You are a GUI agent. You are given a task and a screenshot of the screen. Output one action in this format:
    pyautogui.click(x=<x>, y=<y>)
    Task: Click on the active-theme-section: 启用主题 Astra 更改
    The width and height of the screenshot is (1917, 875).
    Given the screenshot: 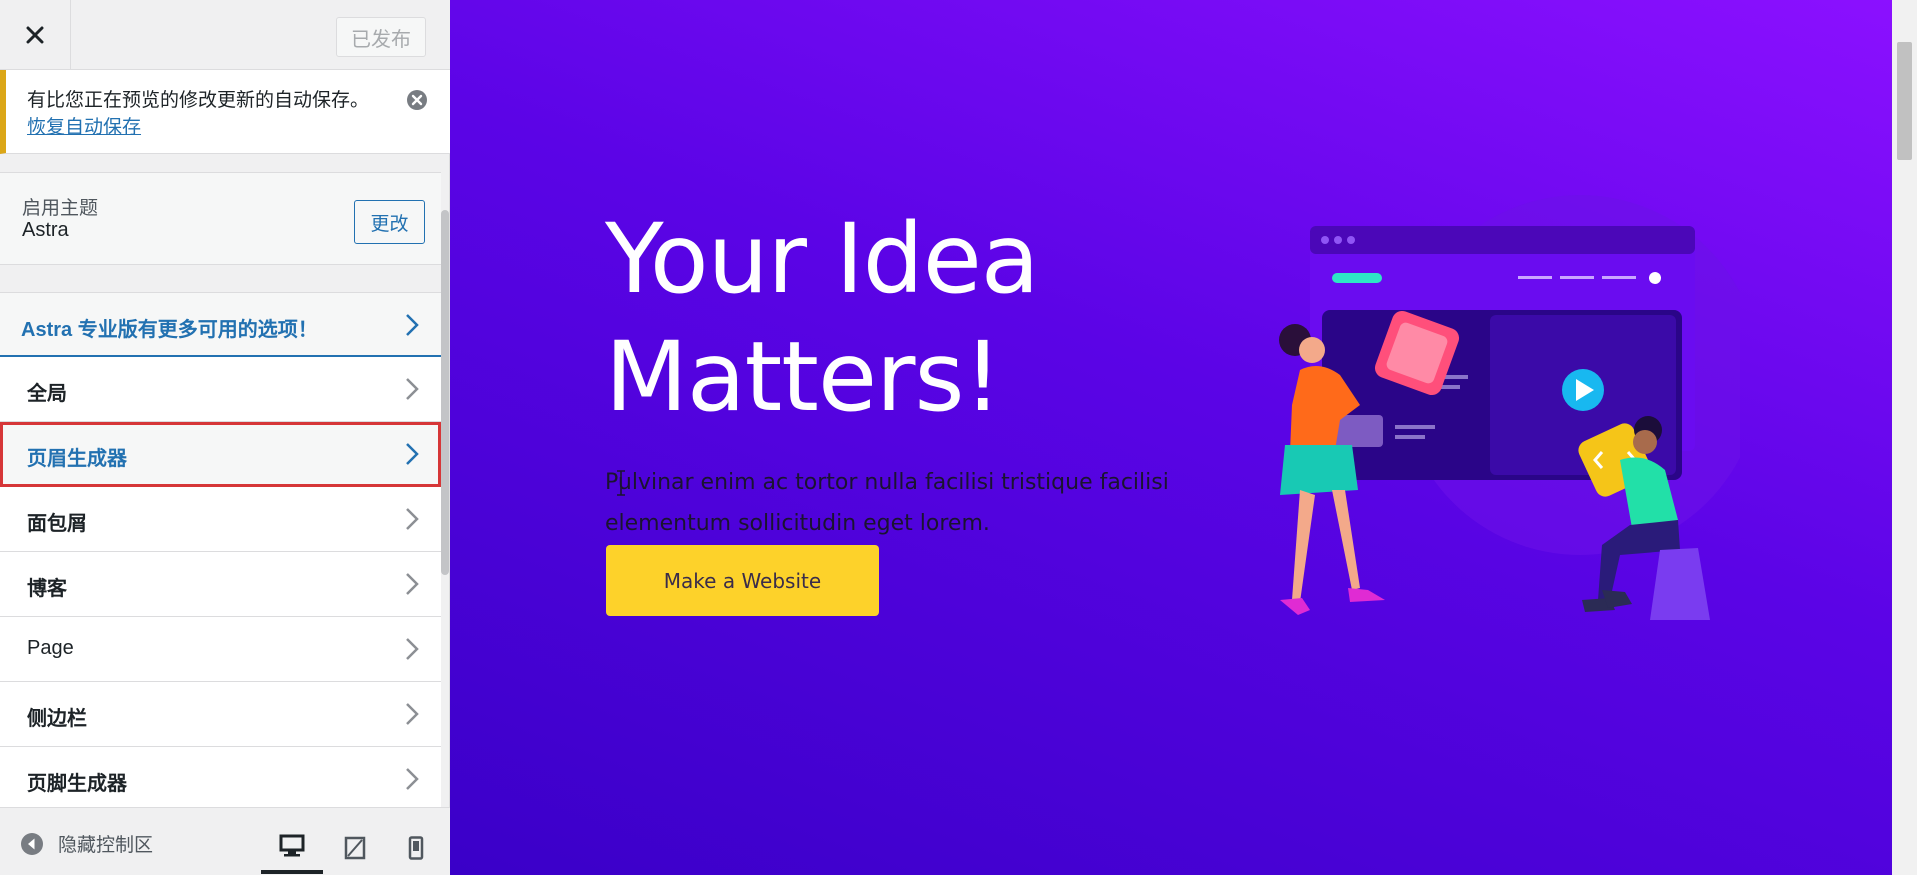 What is the action you would take?
    pyautogui.click(x=220, y=218)
    